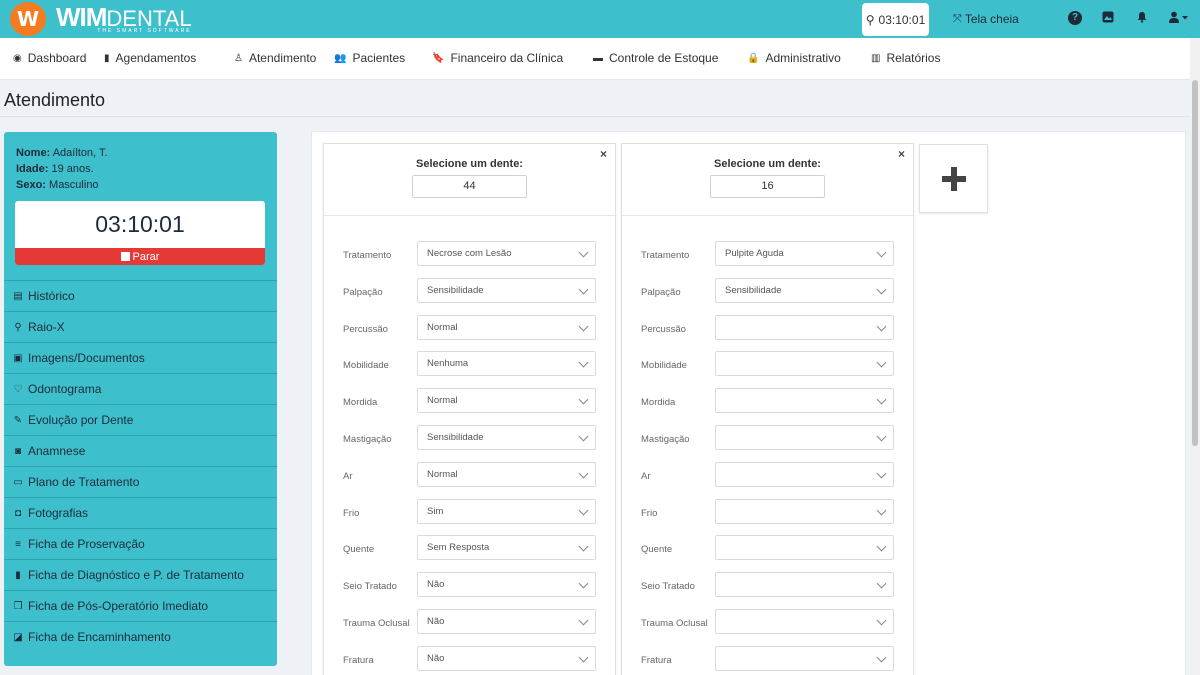  I want to click on user-icon, so click(1179, 18).